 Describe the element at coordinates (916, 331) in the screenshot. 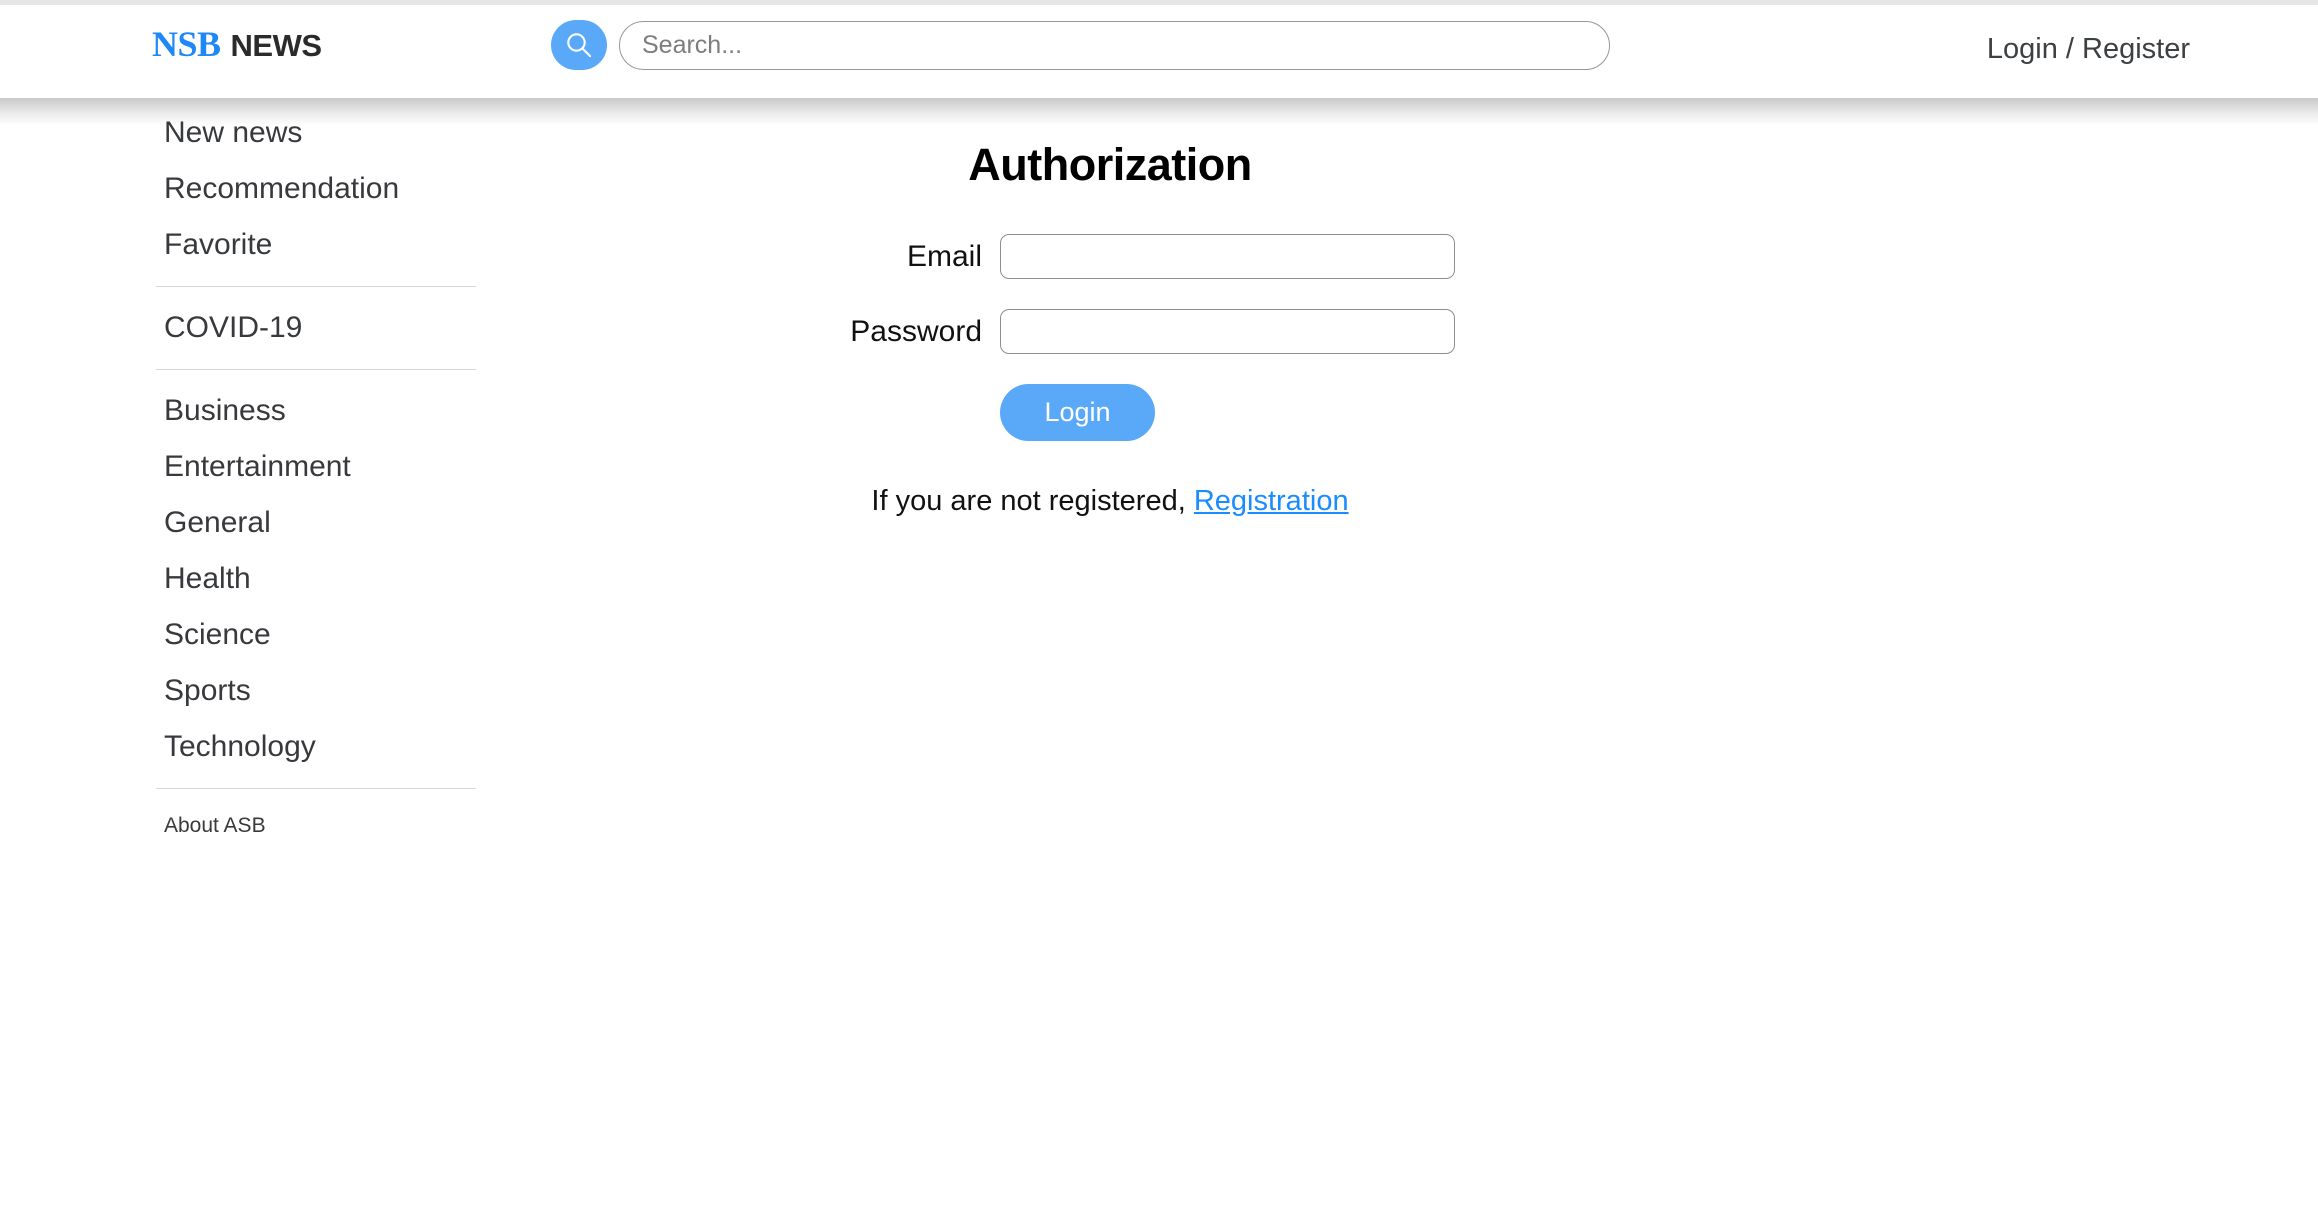

I see `password-label: Password` at that location.